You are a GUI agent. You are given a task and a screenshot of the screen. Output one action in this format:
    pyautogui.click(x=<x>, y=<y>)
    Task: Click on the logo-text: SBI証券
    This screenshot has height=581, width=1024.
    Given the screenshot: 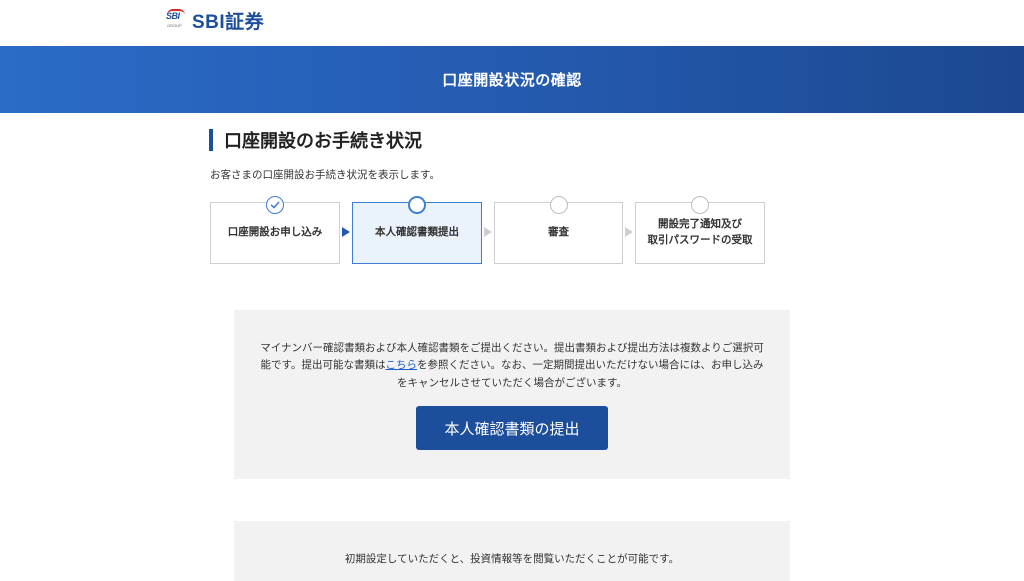 What is the action you would take?
    pyautogui.click(x=228, y=22)
    